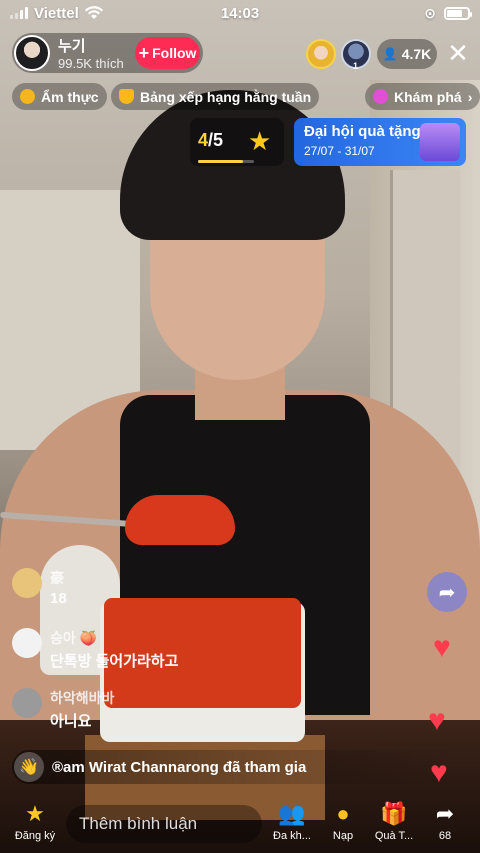 Image resolution: width=480 pixels, height=853 pixels. Describe the element at coordinates (63, 709) in the screenshot. I see `comment-item: 하악해바바 아니요` at that location.